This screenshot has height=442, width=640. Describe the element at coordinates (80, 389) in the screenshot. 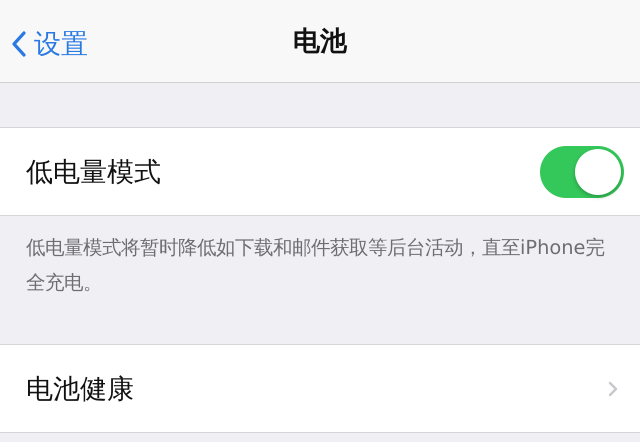

I see `row-label: 电池健康` at that location.